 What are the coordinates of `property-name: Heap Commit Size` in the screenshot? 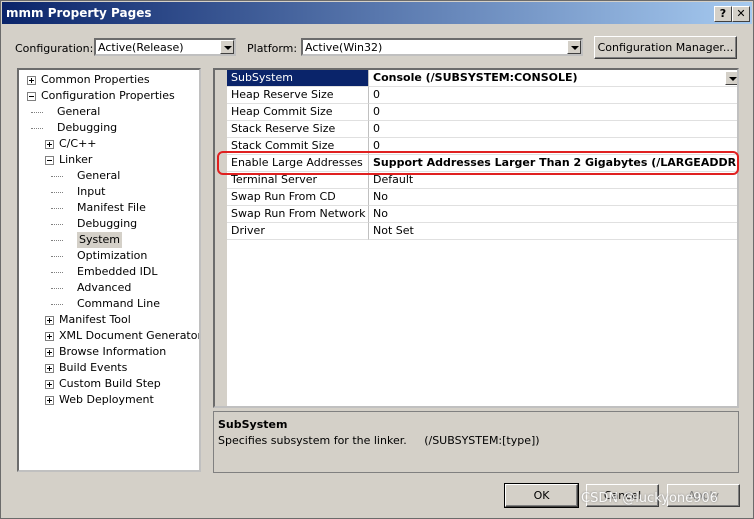 It's located at (298, 112).